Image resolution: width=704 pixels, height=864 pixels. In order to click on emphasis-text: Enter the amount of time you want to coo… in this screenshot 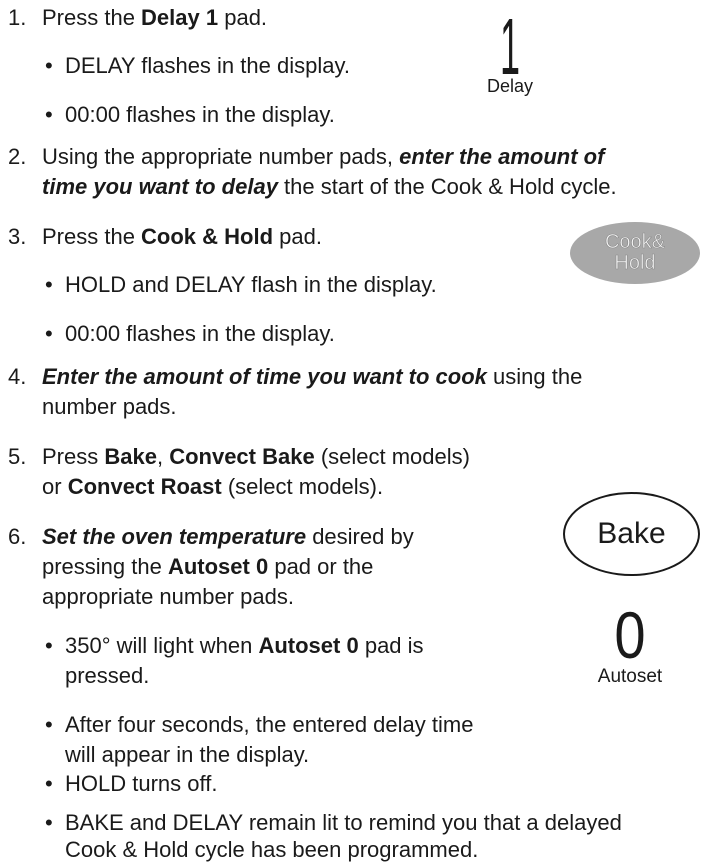, I will do `click(264, 376)`.